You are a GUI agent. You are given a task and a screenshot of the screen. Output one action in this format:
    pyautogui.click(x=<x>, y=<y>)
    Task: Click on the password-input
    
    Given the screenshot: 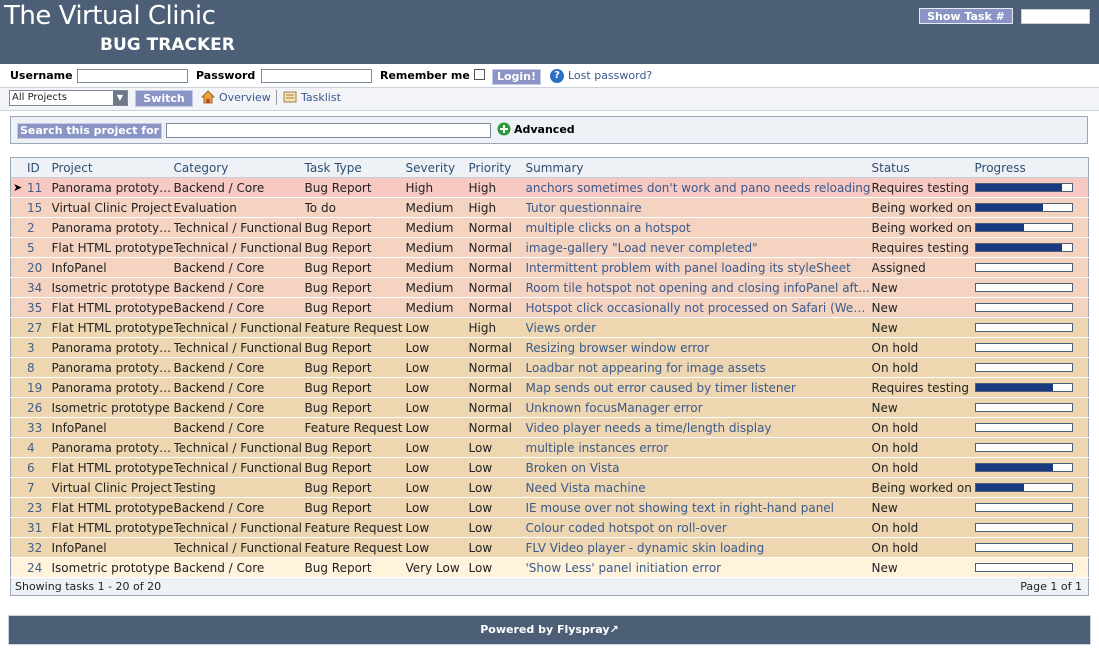 What is the action you would take?
    pyautogui.click(x=316, y=76)
    